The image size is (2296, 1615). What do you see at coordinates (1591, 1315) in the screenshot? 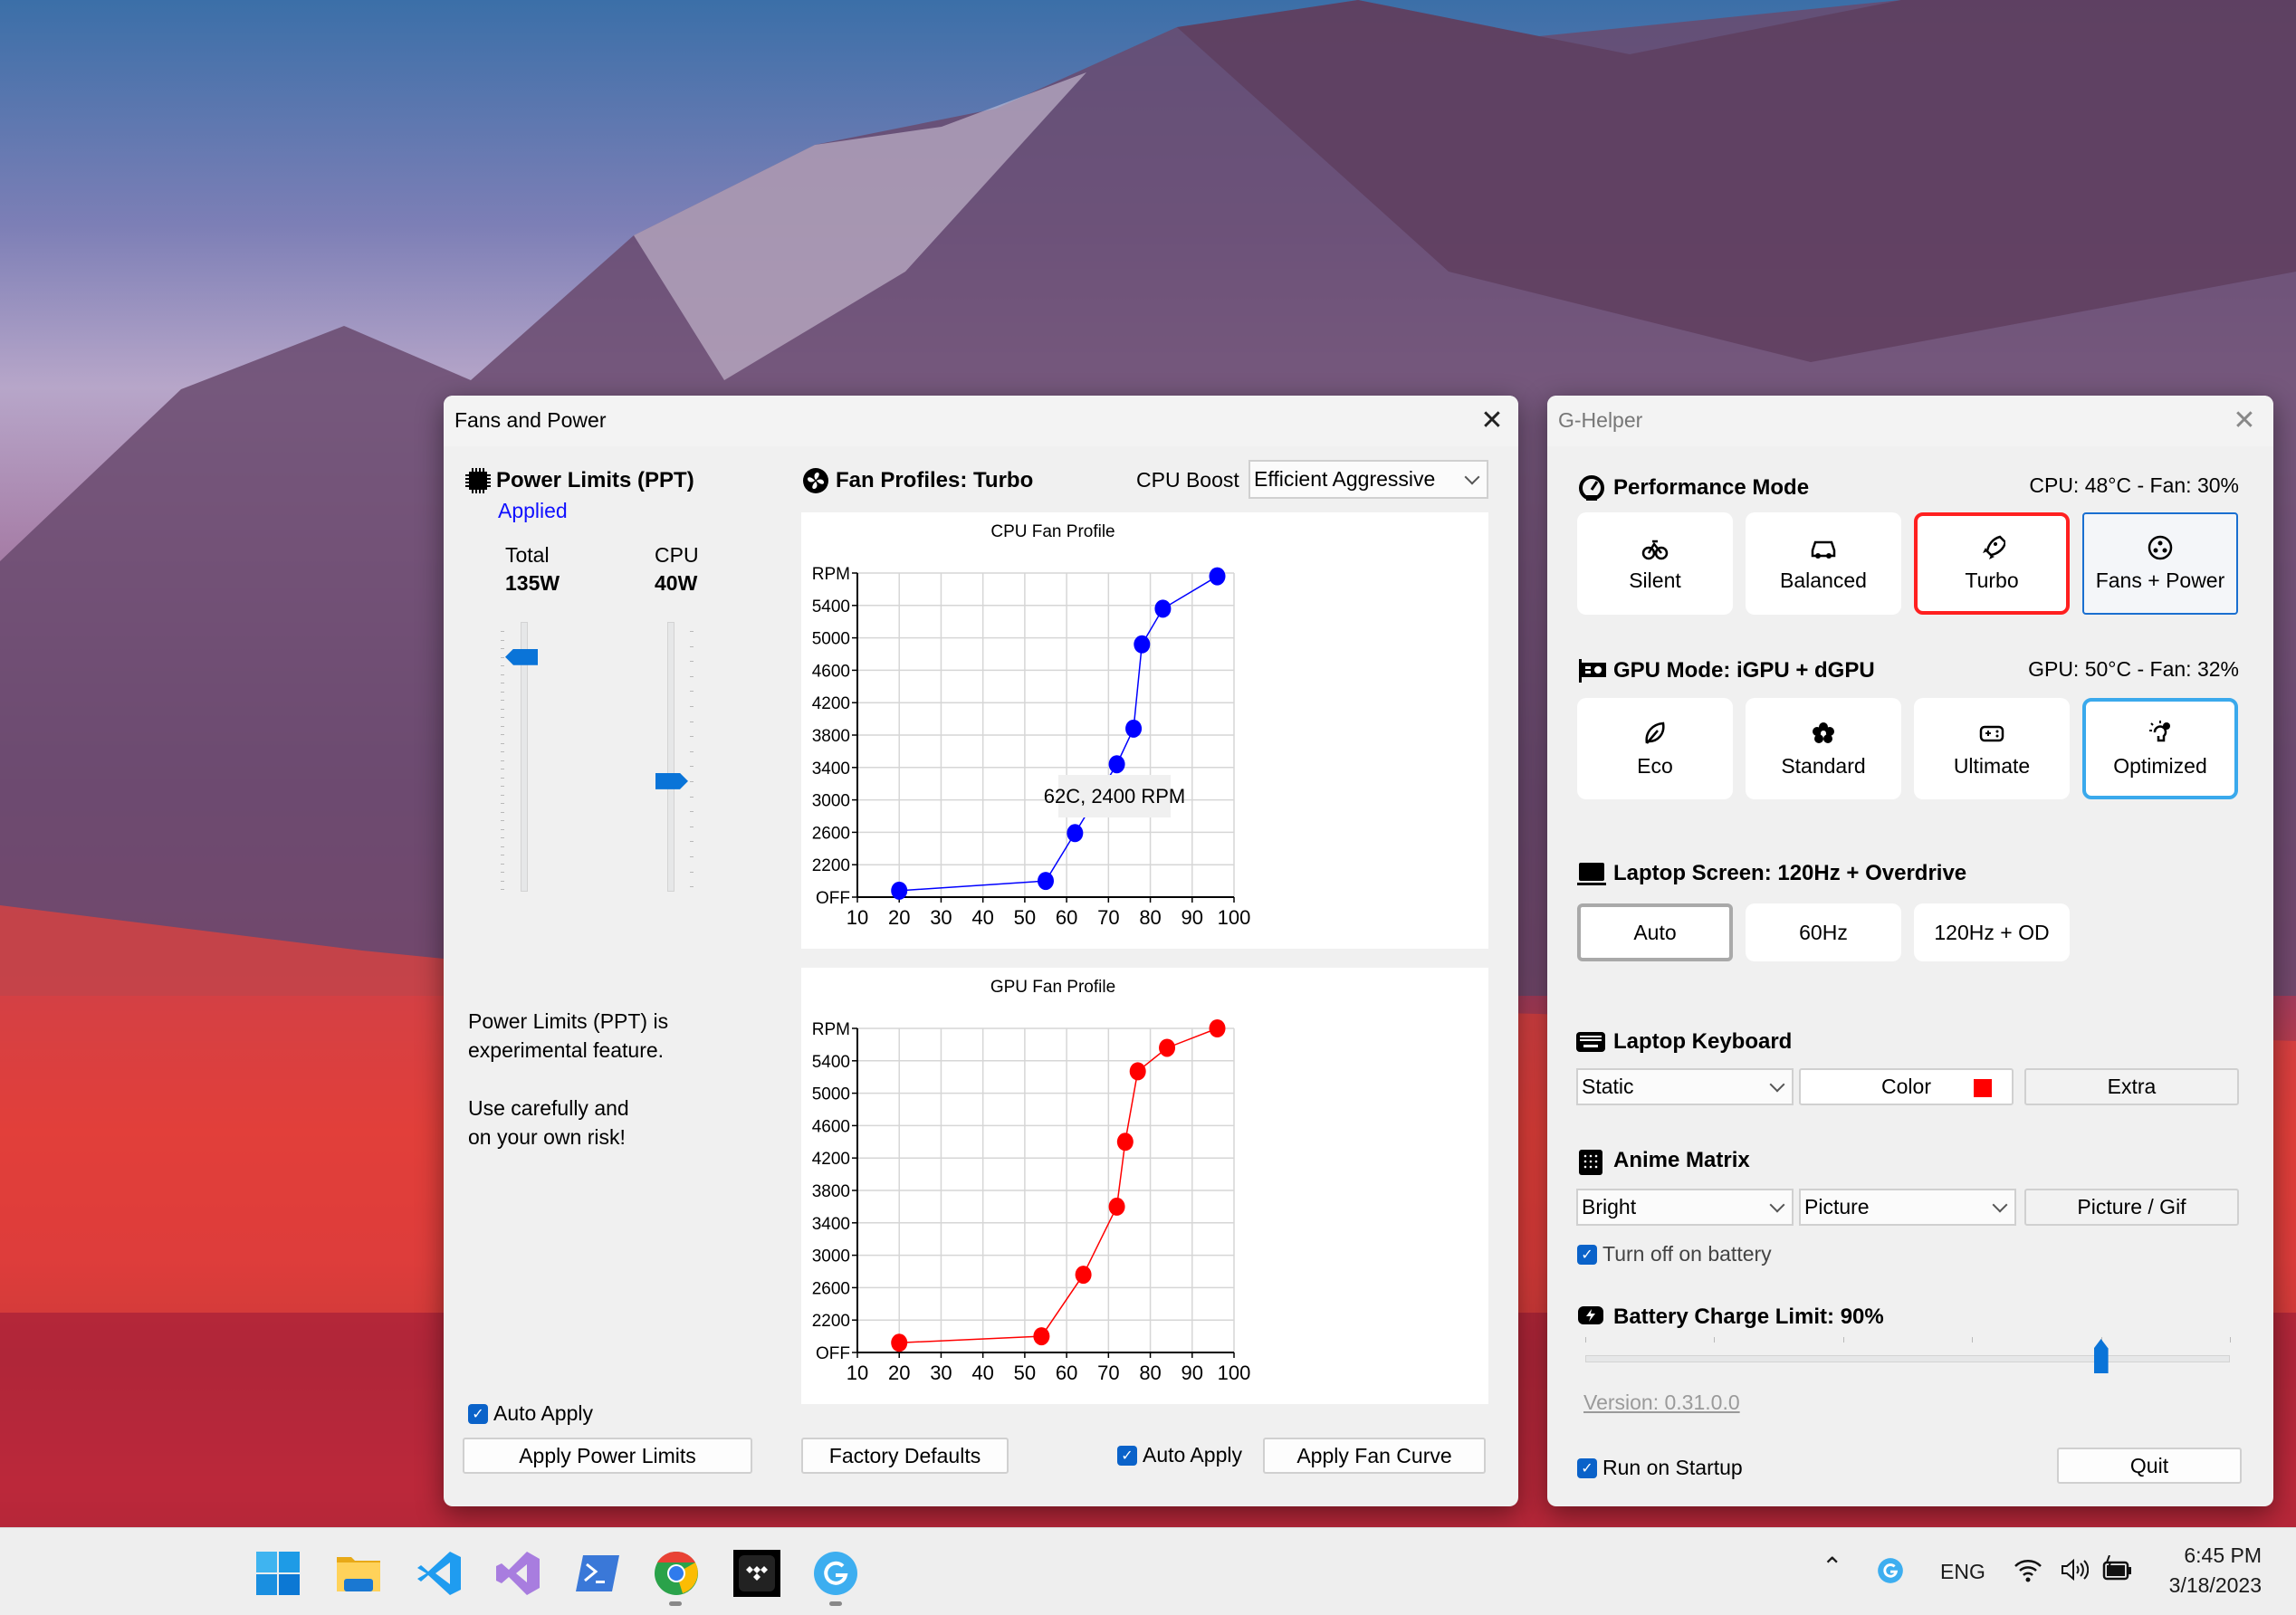
I see `battery-charge-icon` at bounding box center [1591, 1315].